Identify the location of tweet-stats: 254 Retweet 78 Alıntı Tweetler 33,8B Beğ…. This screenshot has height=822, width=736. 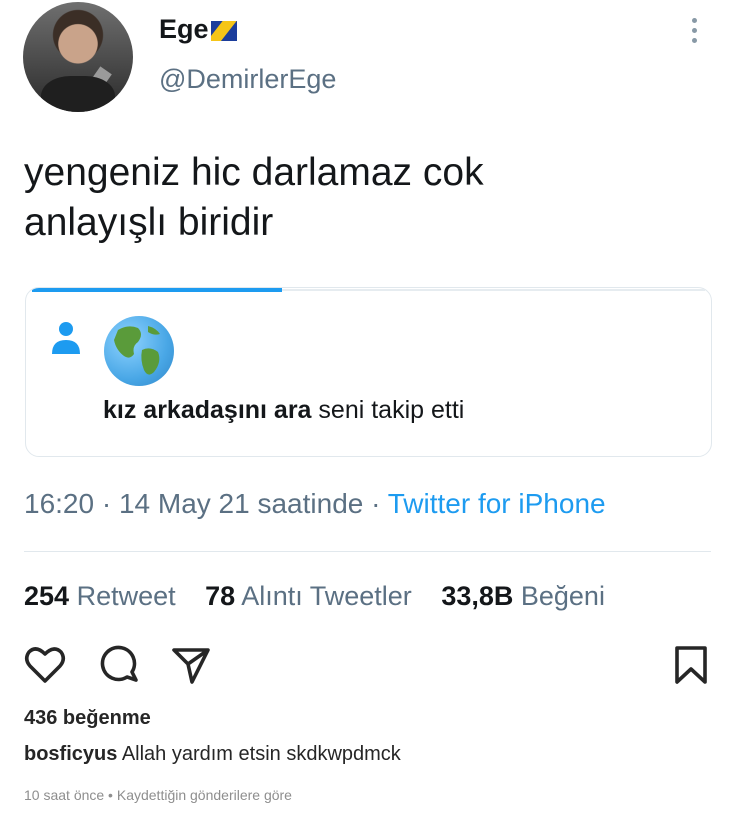
(314, 596).